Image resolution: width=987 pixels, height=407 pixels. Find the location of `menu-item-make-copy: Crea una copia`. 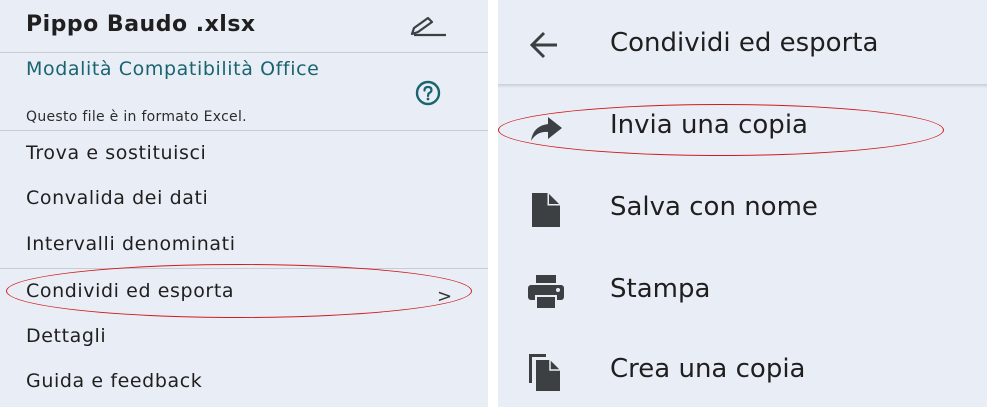

menu-item-make-copy: Crea una copia is located at coordinates (742, 369).